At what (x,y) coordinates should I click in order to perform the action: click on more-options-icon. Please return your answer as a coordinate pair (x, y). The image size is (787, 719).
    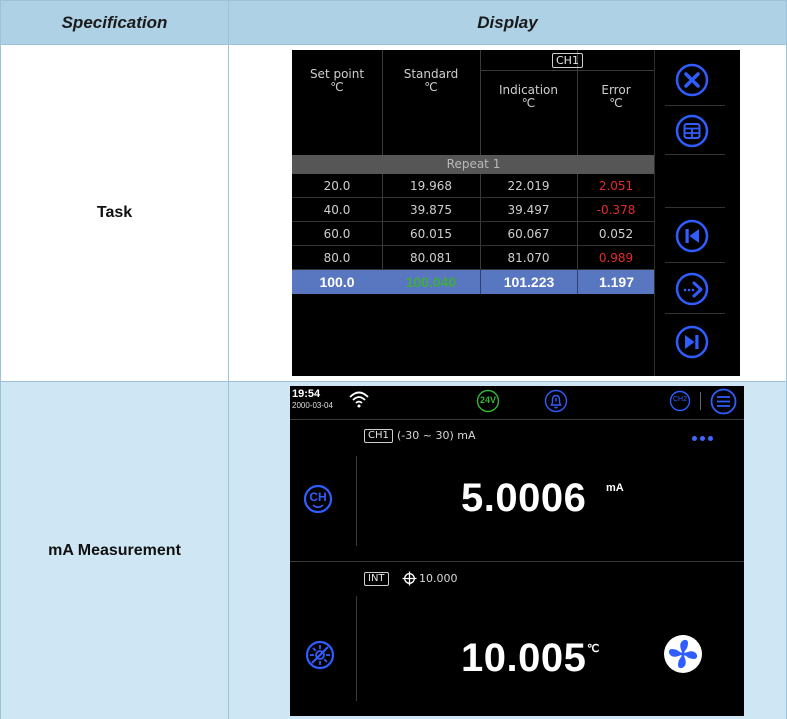
    Looking at the image, I should click on (702, 438).